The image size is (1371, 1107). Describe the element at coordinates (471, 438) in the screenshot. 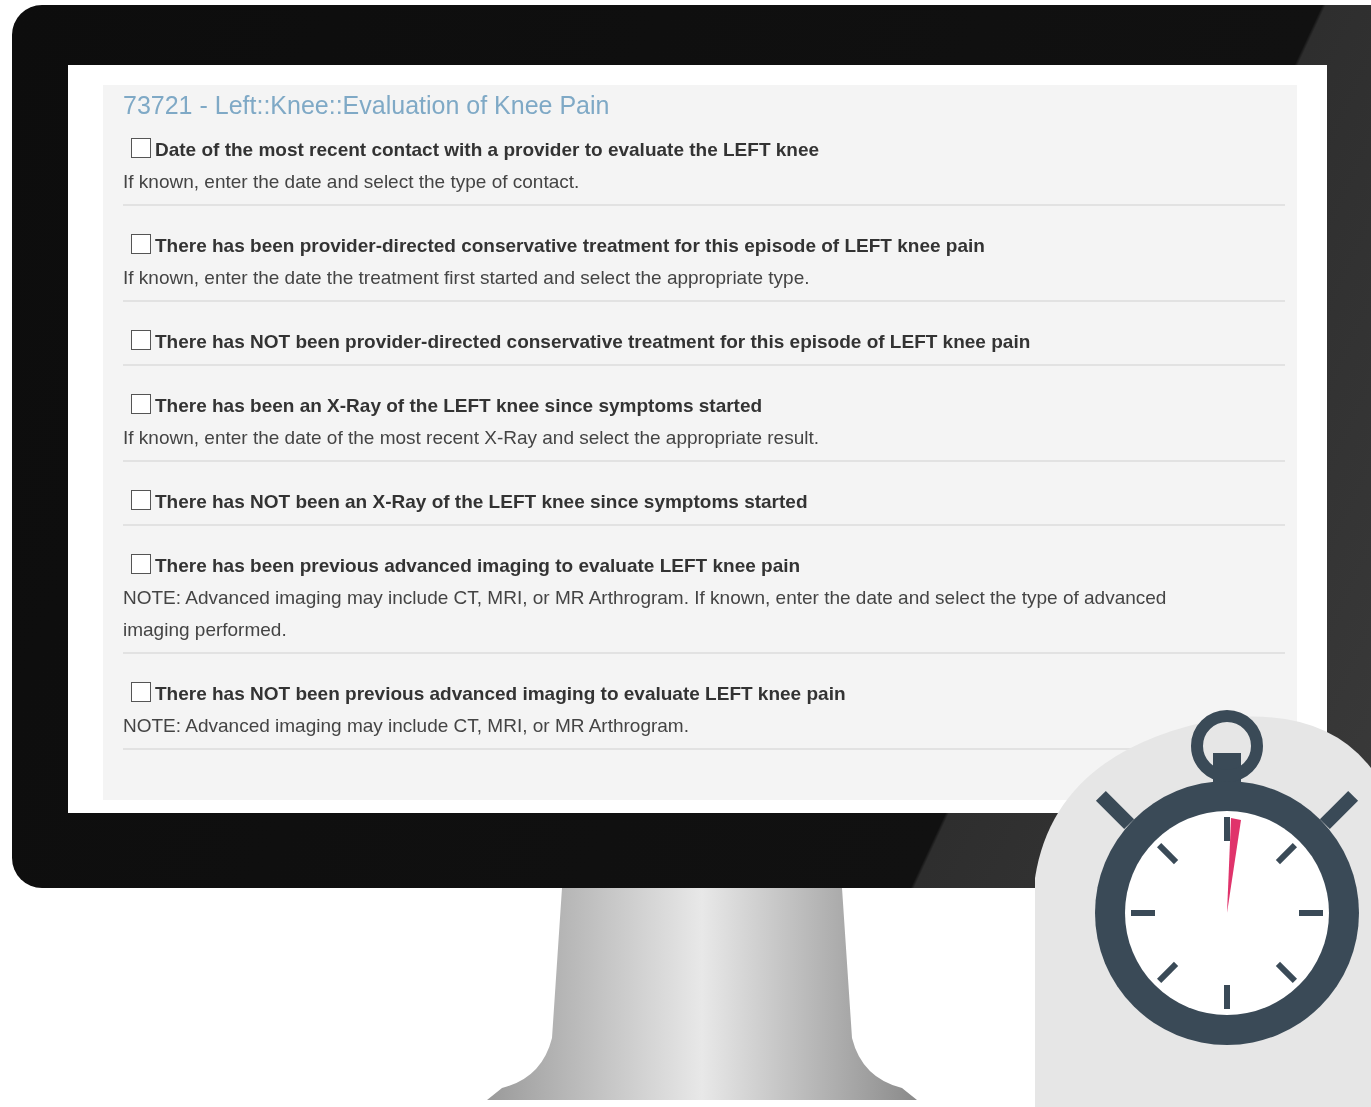

I see `note-text: If known, enter the date of the most recent X-Ray and select the appropriate result.` at that location.